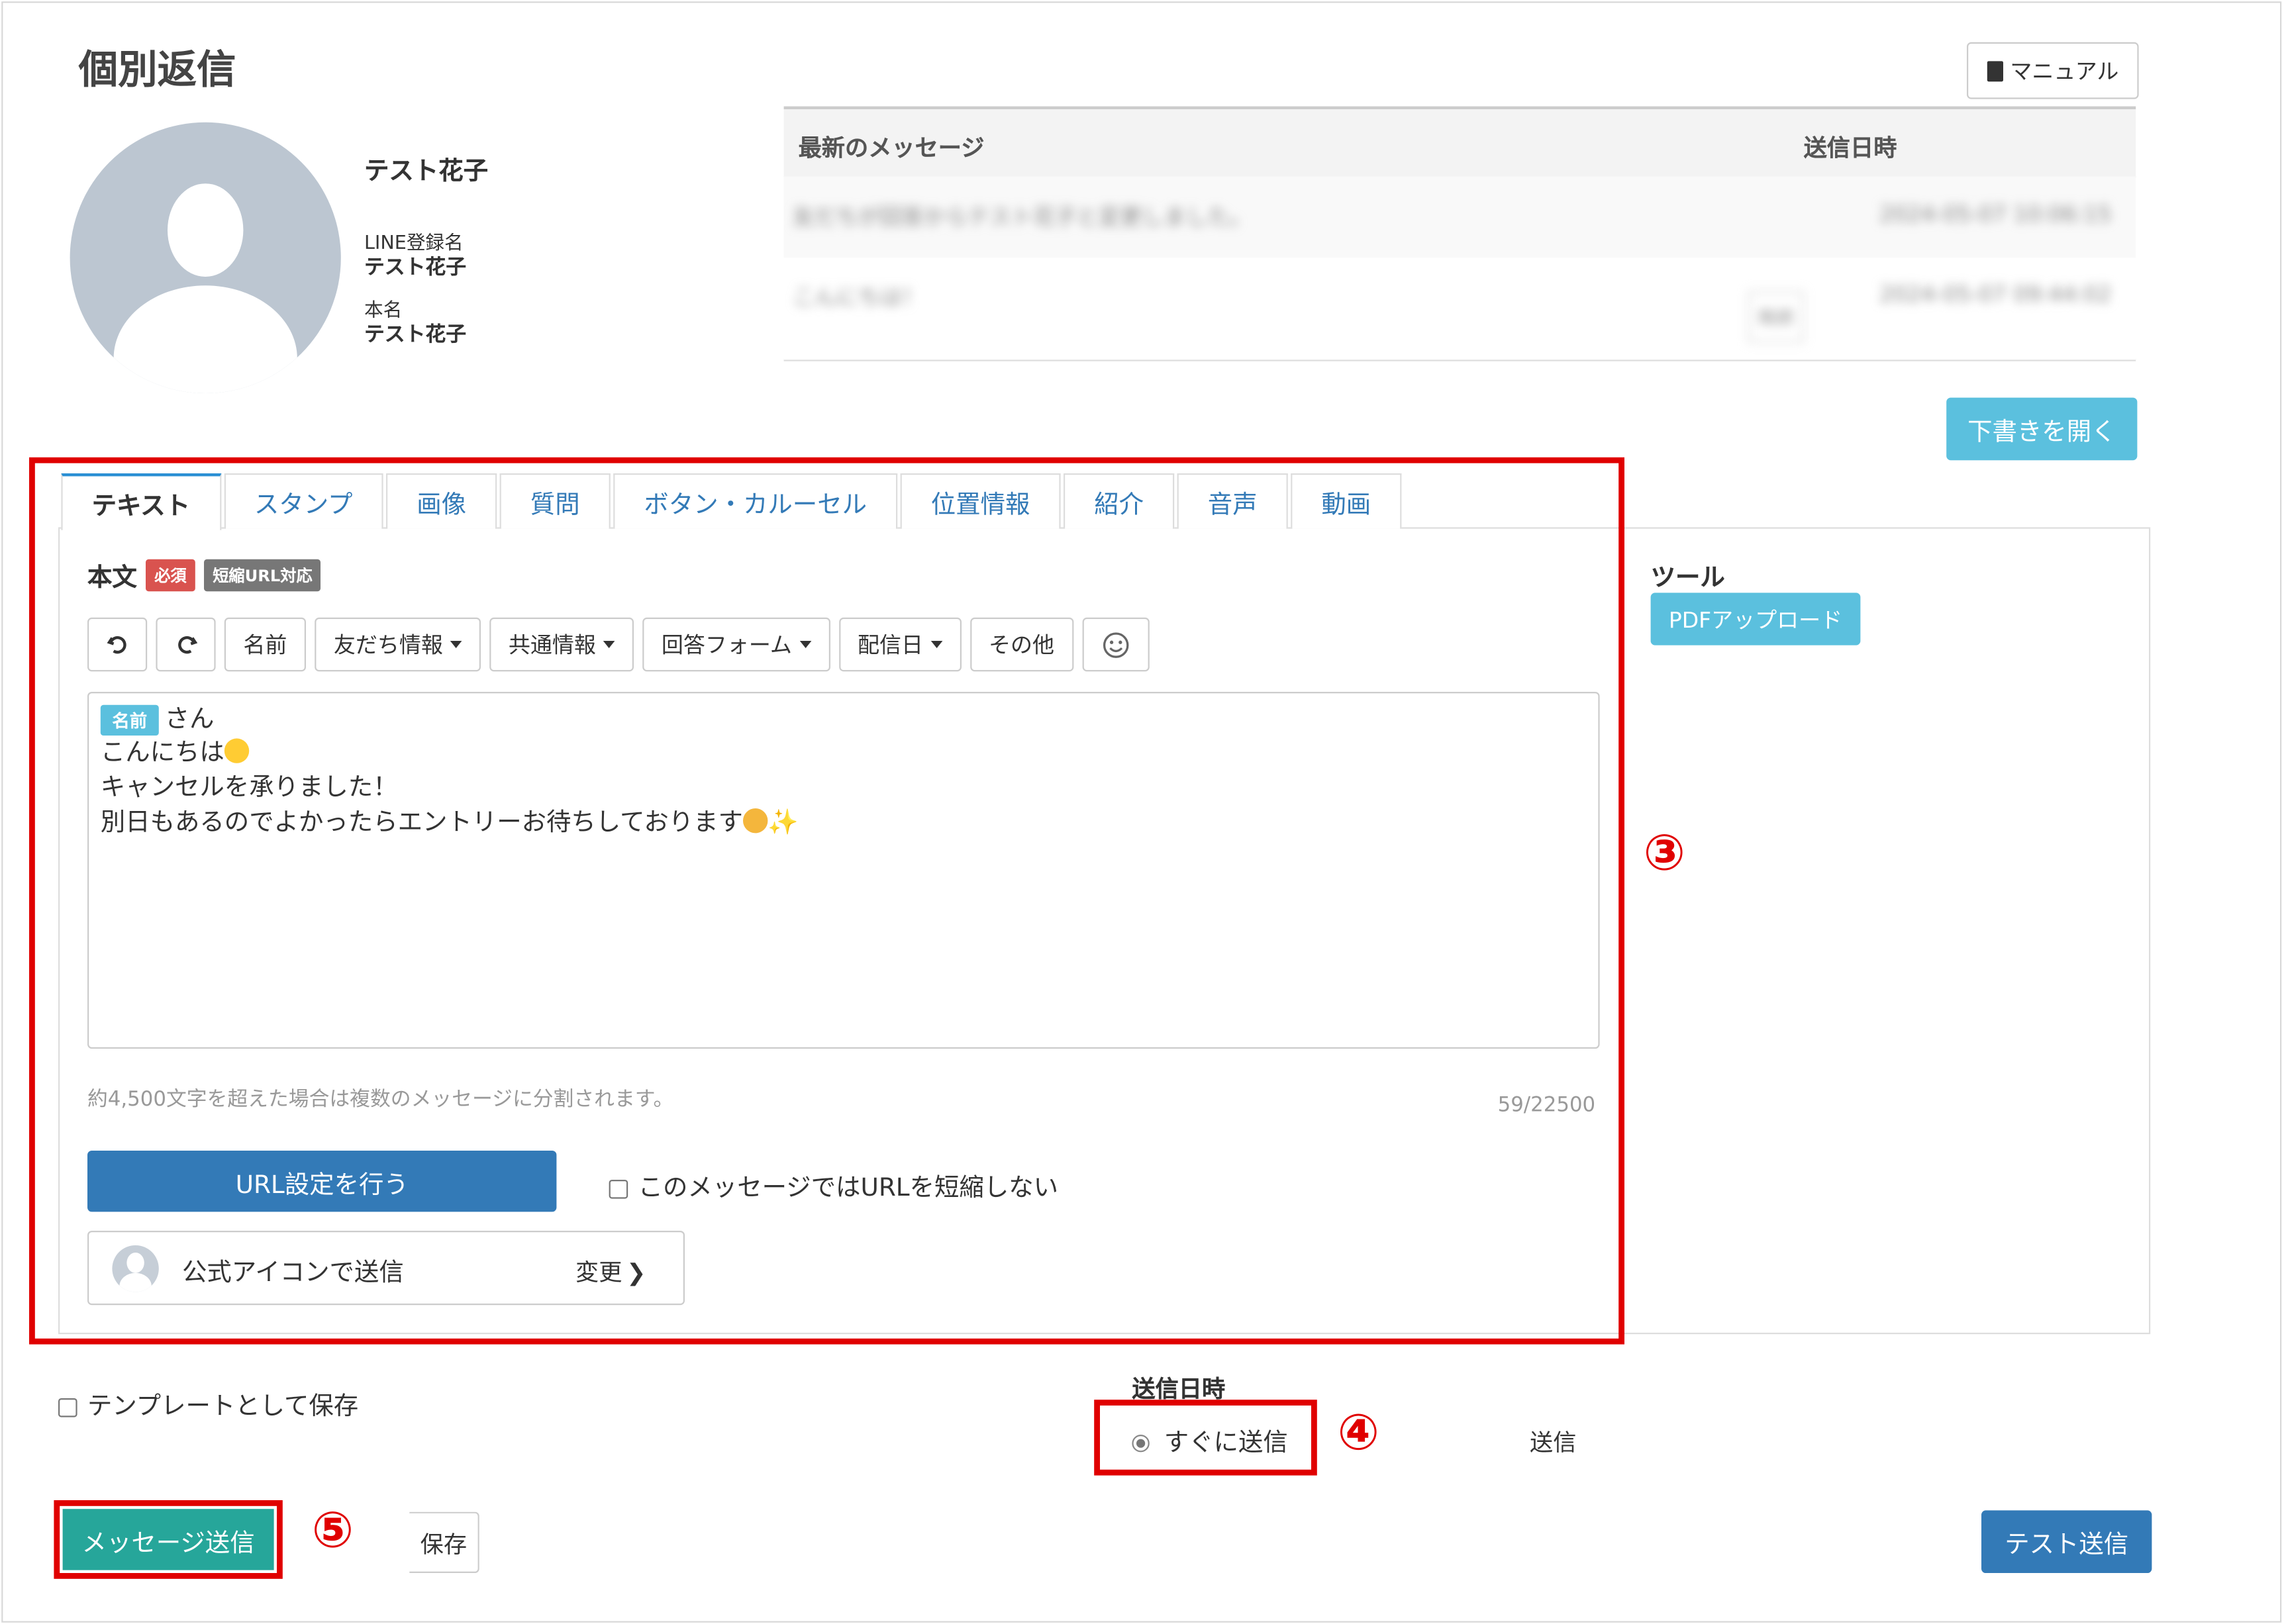 The image size is (2284, 1624). Describe the element at coordinates (332, 1531) in the screenshot. I see `step-5-marker: ⑤` at that location.